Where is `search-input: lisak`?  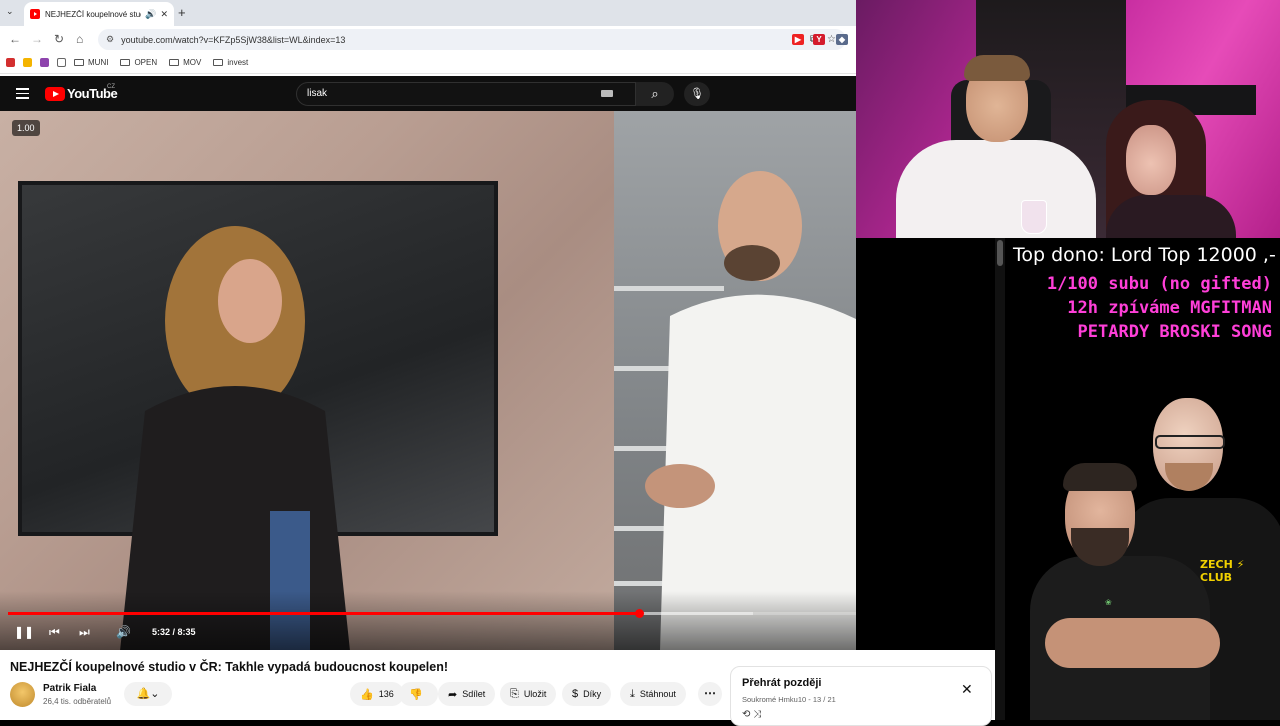 search-input: lisak is located at coordinates (466, 94).